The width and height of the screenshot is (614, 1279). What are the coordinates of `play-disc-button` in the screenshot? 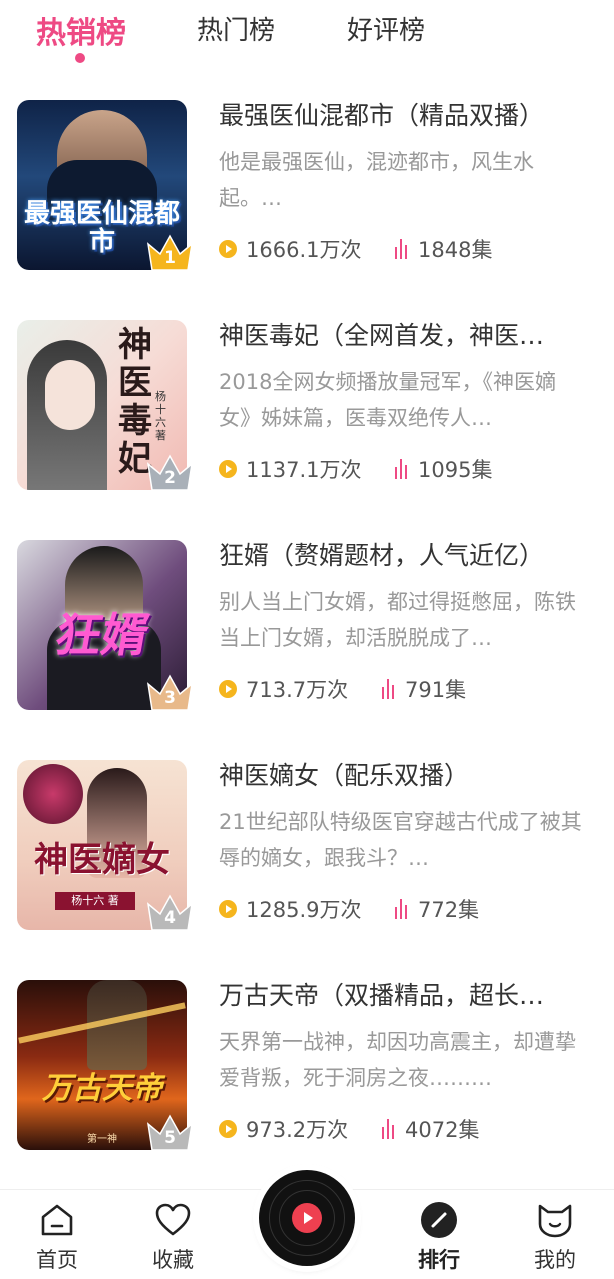 It's located at (307, 1218).